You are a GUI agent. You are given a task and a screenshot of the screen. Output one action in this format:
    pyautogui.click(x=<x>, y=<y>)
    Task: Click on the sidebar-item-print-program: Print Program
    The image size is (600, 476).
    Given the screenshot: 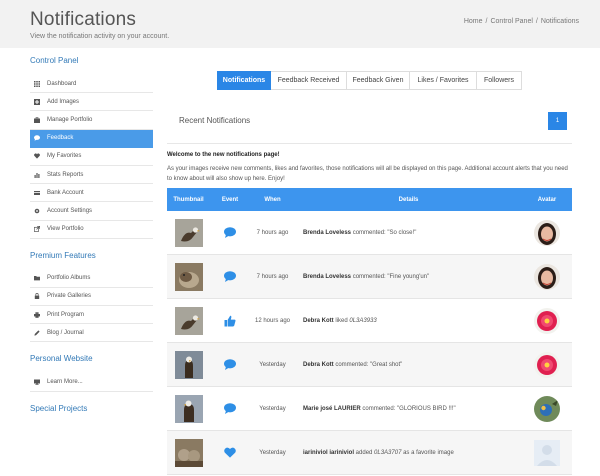 What is the action you would take?
    pyautogui.click(x=91, y=315)
    